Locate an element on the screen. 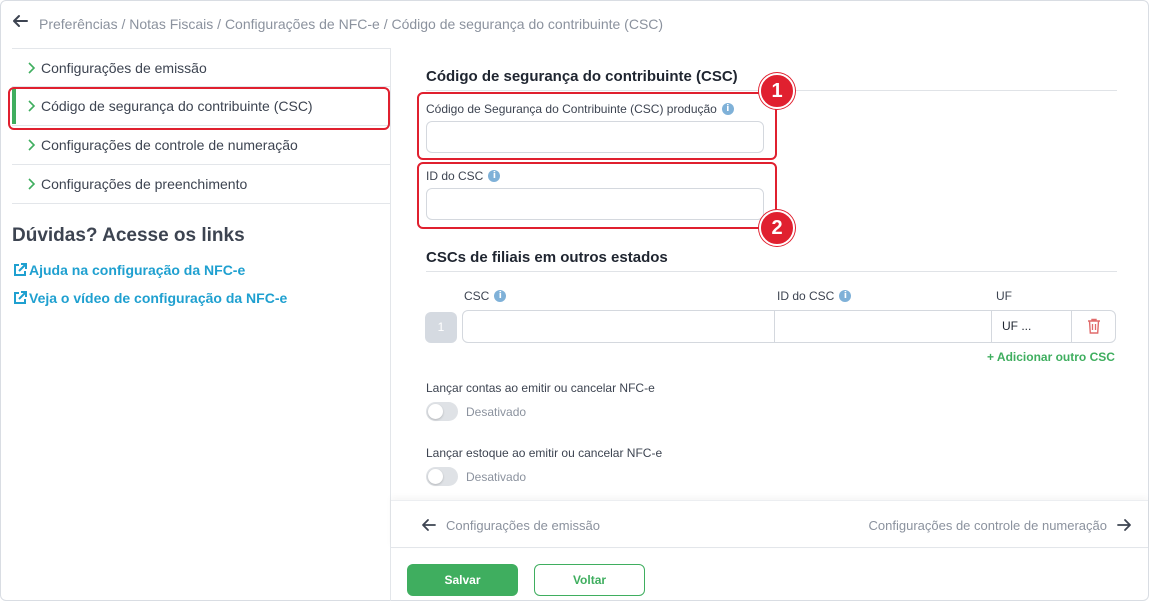 The image size is (1149, 601). sidebar-item-emissao: Configurações de emissão is located at coordinates (201, 67).